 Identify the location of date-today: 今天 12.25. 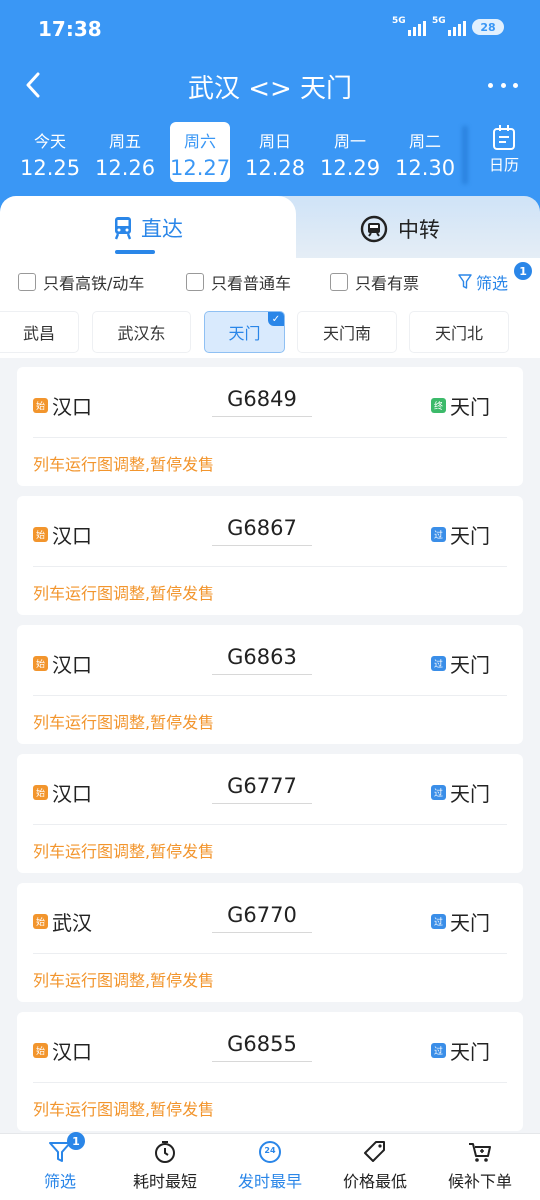
(50, 152).